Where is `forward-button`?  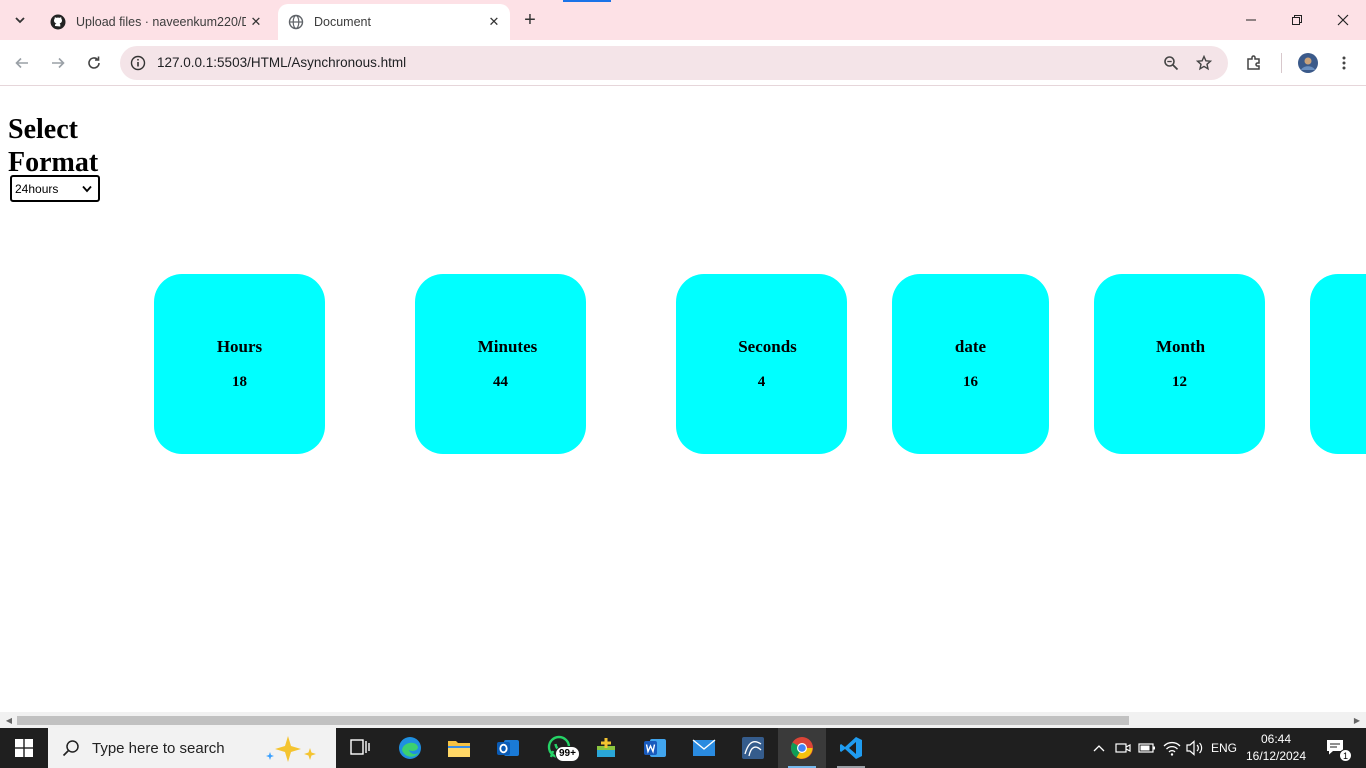
forward-button is located at coordinates (58, 63).